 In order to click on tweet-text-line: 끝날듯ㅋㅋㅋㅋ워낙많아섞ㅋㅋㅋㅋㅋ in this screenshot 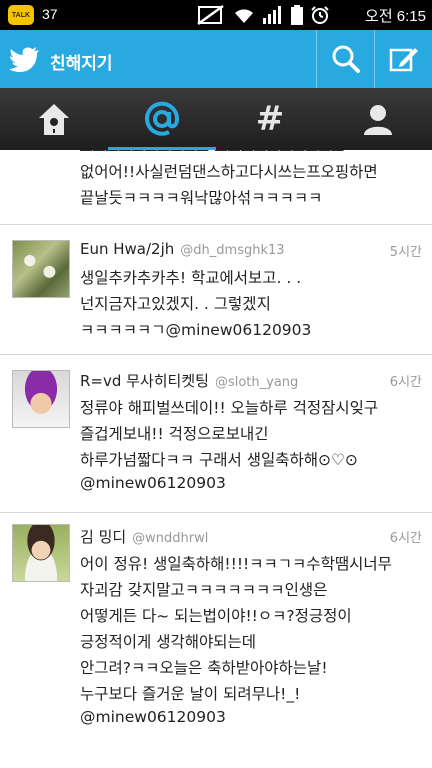, I will do `click(201, 198)`.